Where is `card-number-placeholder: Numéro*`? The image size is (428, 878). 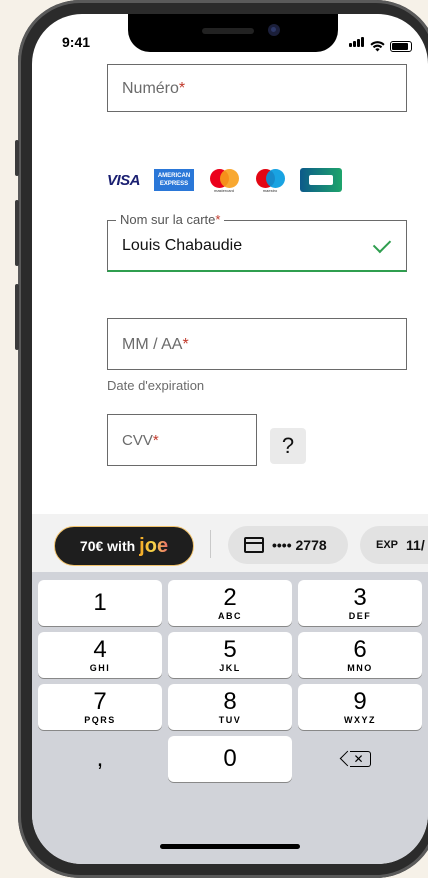
card-number-placeholder: Numéro* is located at coordinates (153, 89).